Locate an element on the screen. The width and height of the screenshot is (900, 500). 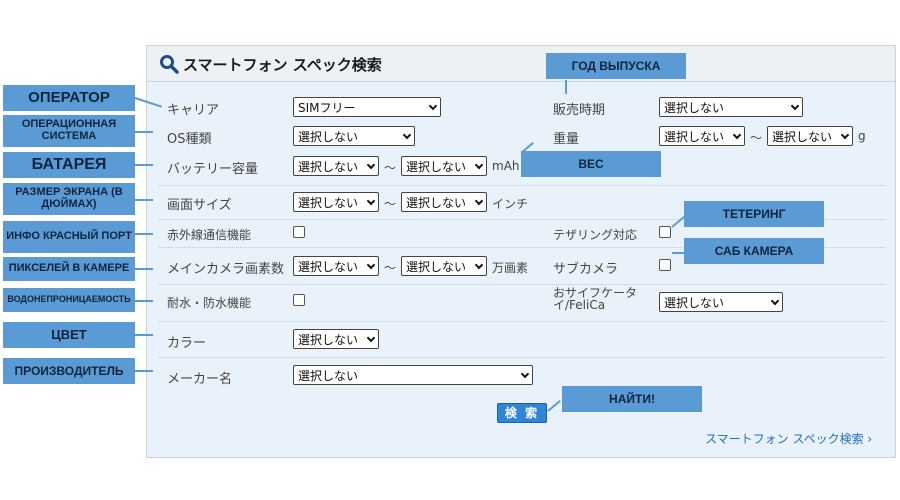
os-label: OS種類 is located at coordinates (189, 139).